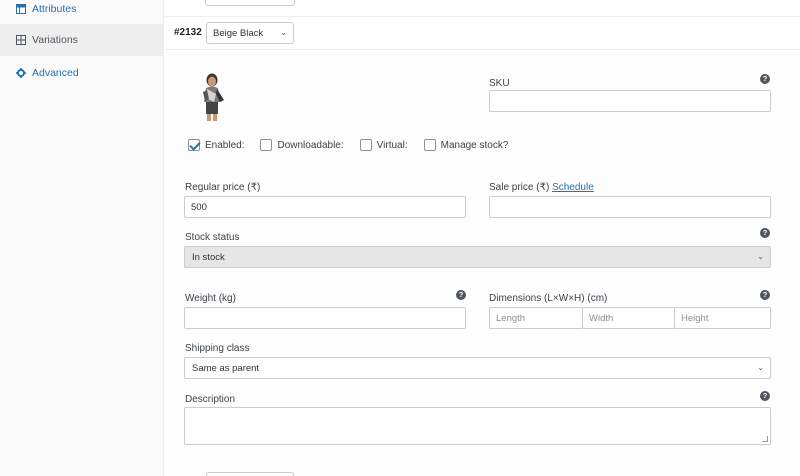 The image size is (800, 476). What do you see at coordinates (210, 298) in the screenshot?
I see `weight-label: Weight (kg)` at bounding box center [210, 298].